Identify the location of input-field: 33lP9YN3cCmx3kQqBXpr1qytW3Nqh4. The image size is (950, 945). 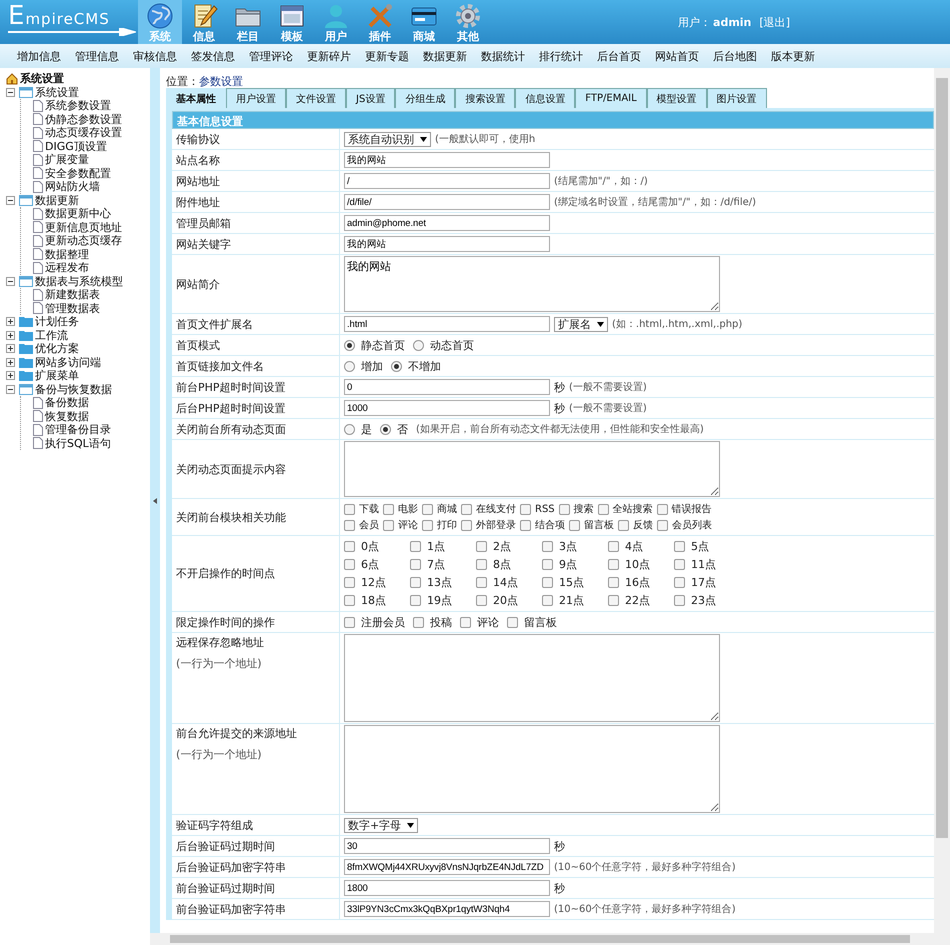
(447, 909).